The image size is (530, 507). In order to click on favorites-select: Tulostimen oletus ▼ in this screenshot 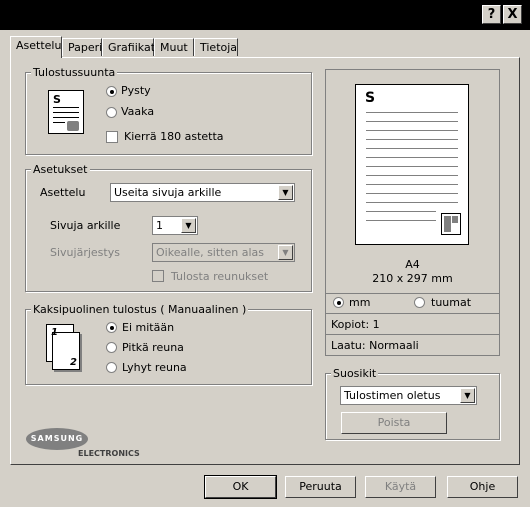, I will do `click(408, 395)`.